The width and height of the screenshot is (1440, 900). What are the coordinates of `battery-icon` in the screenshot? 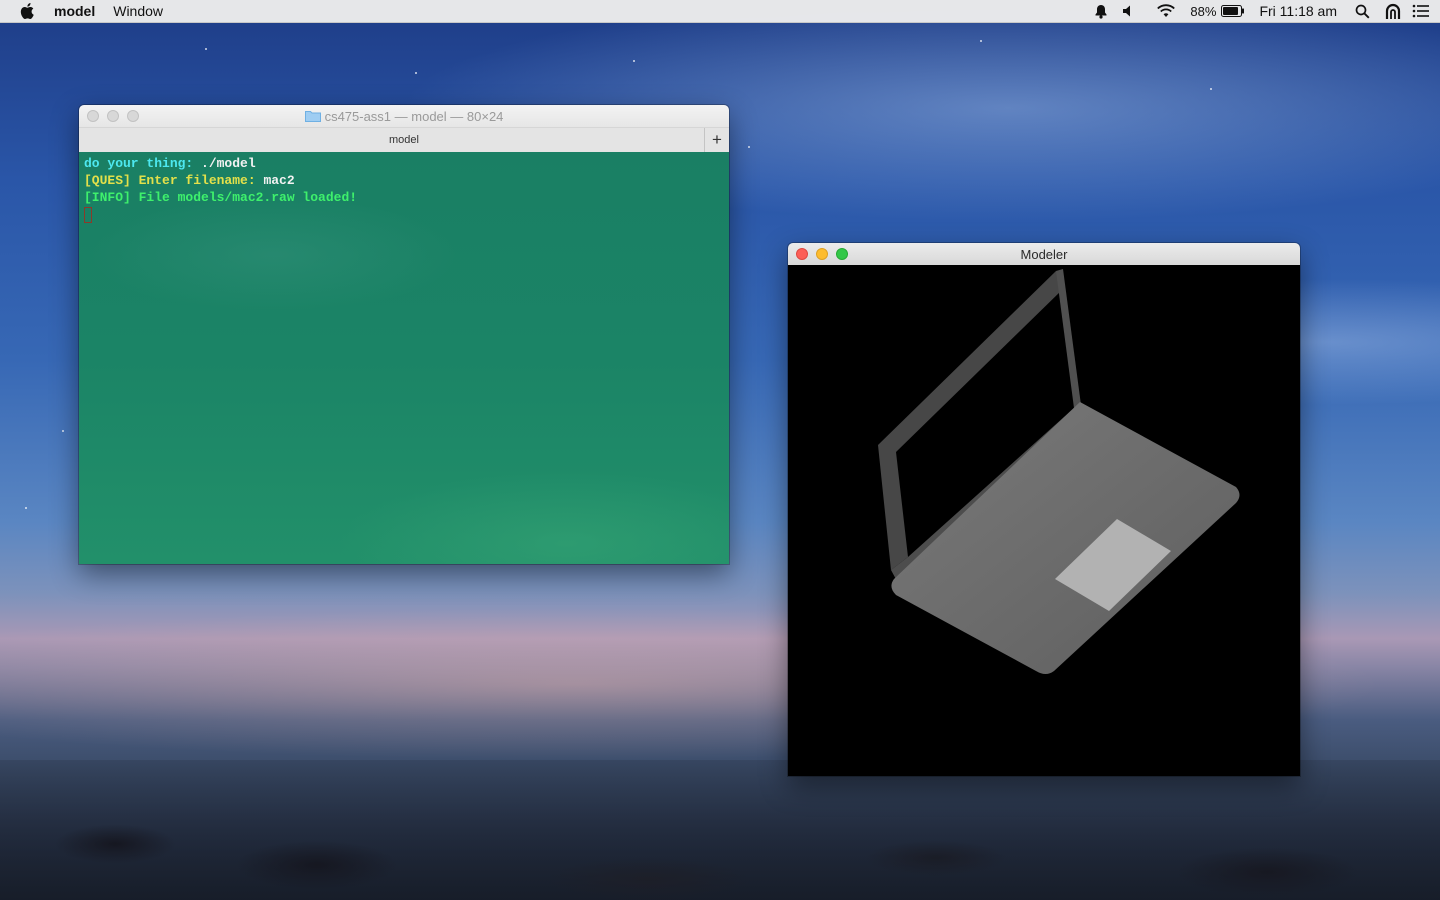 It's located at (1233, 11).